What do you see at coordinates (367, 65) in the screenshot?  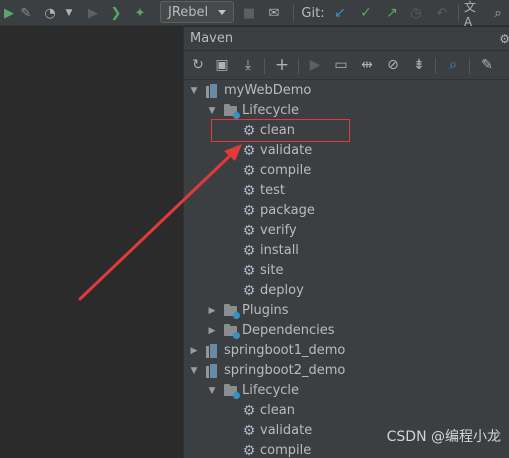 I see `toggle-offline-icon: ⇹` at bounding box center [367, 65].